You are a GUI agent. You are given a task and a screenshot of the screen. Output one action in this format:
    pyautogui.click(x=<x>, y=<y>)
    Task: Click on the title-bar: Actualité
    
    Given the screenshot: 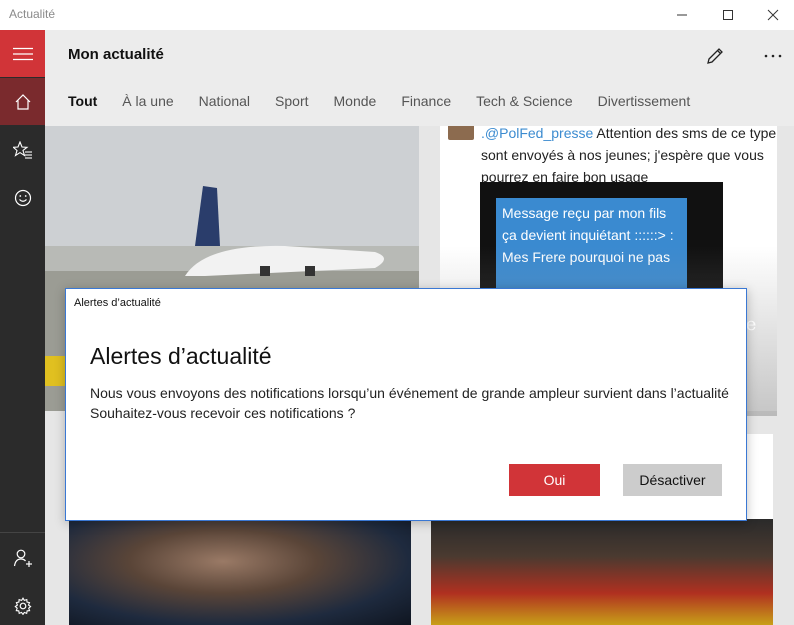 What is the action you would take?
    pyautogui.click(x=397, y=15)
    